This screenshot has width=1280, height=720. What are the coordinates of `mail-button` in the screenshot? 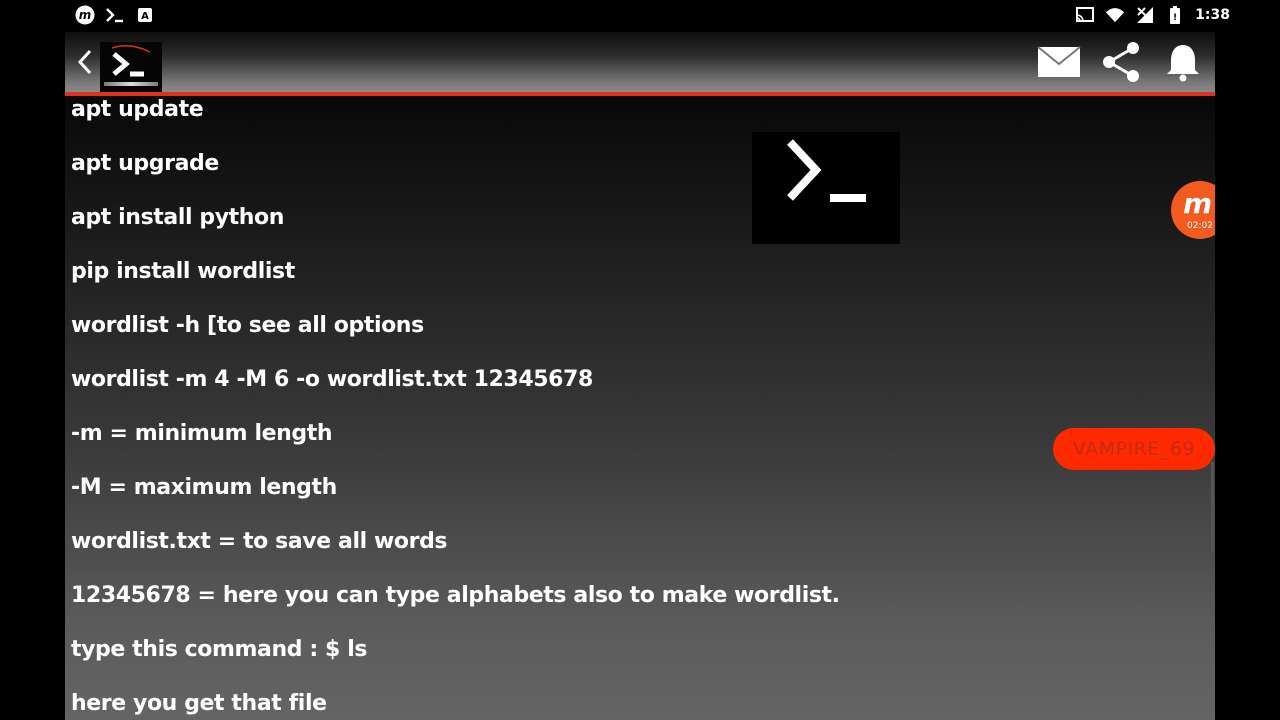 It's located at (1059, 62).